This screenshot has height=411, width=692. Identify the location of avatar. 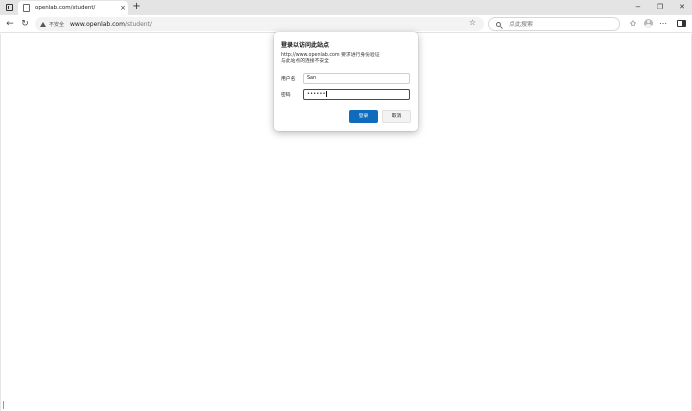
(648, 23).